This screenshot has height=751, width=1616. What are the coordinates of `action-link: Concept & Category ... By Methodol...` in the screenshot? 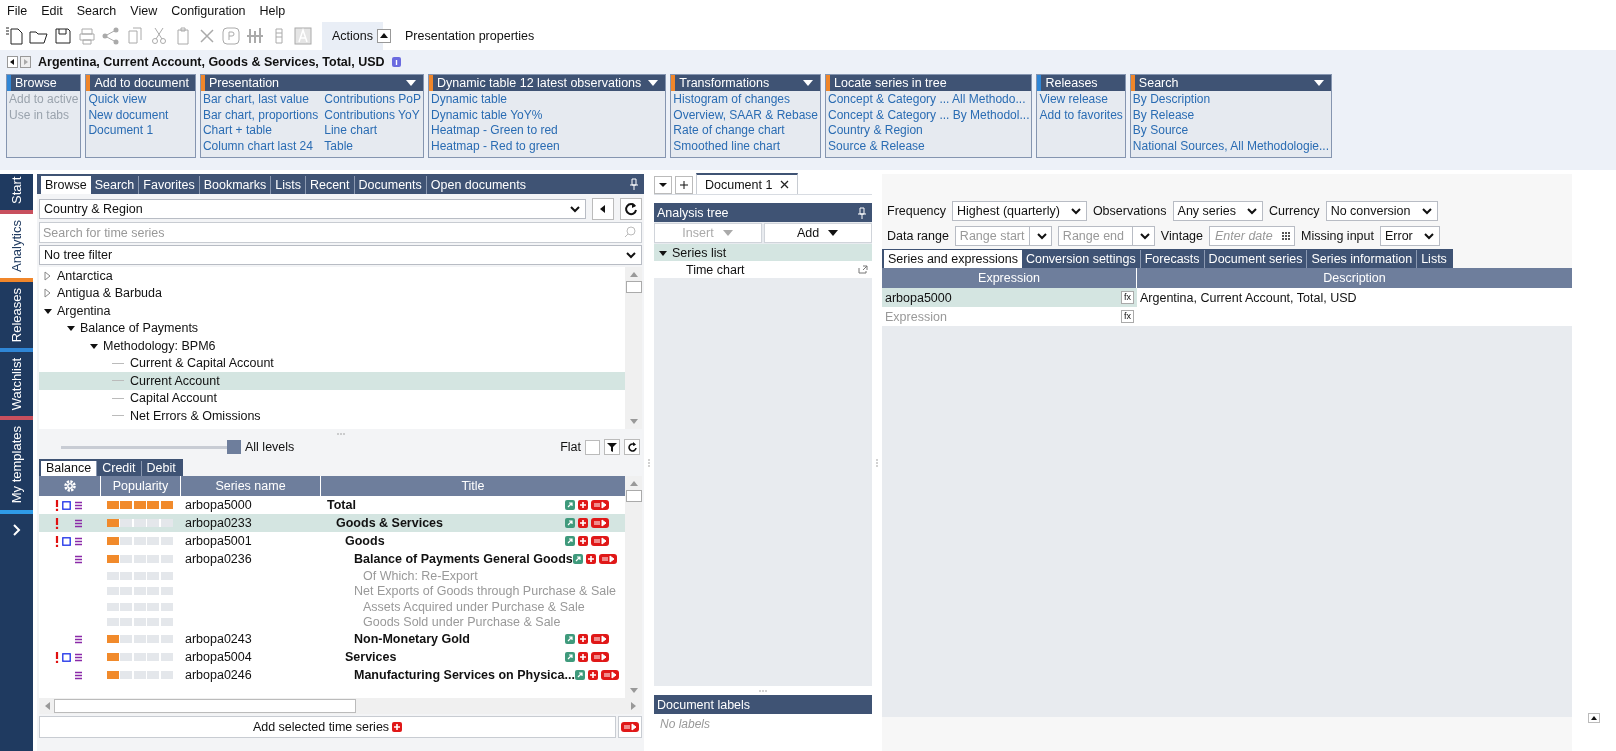 It's located at (929, 115).